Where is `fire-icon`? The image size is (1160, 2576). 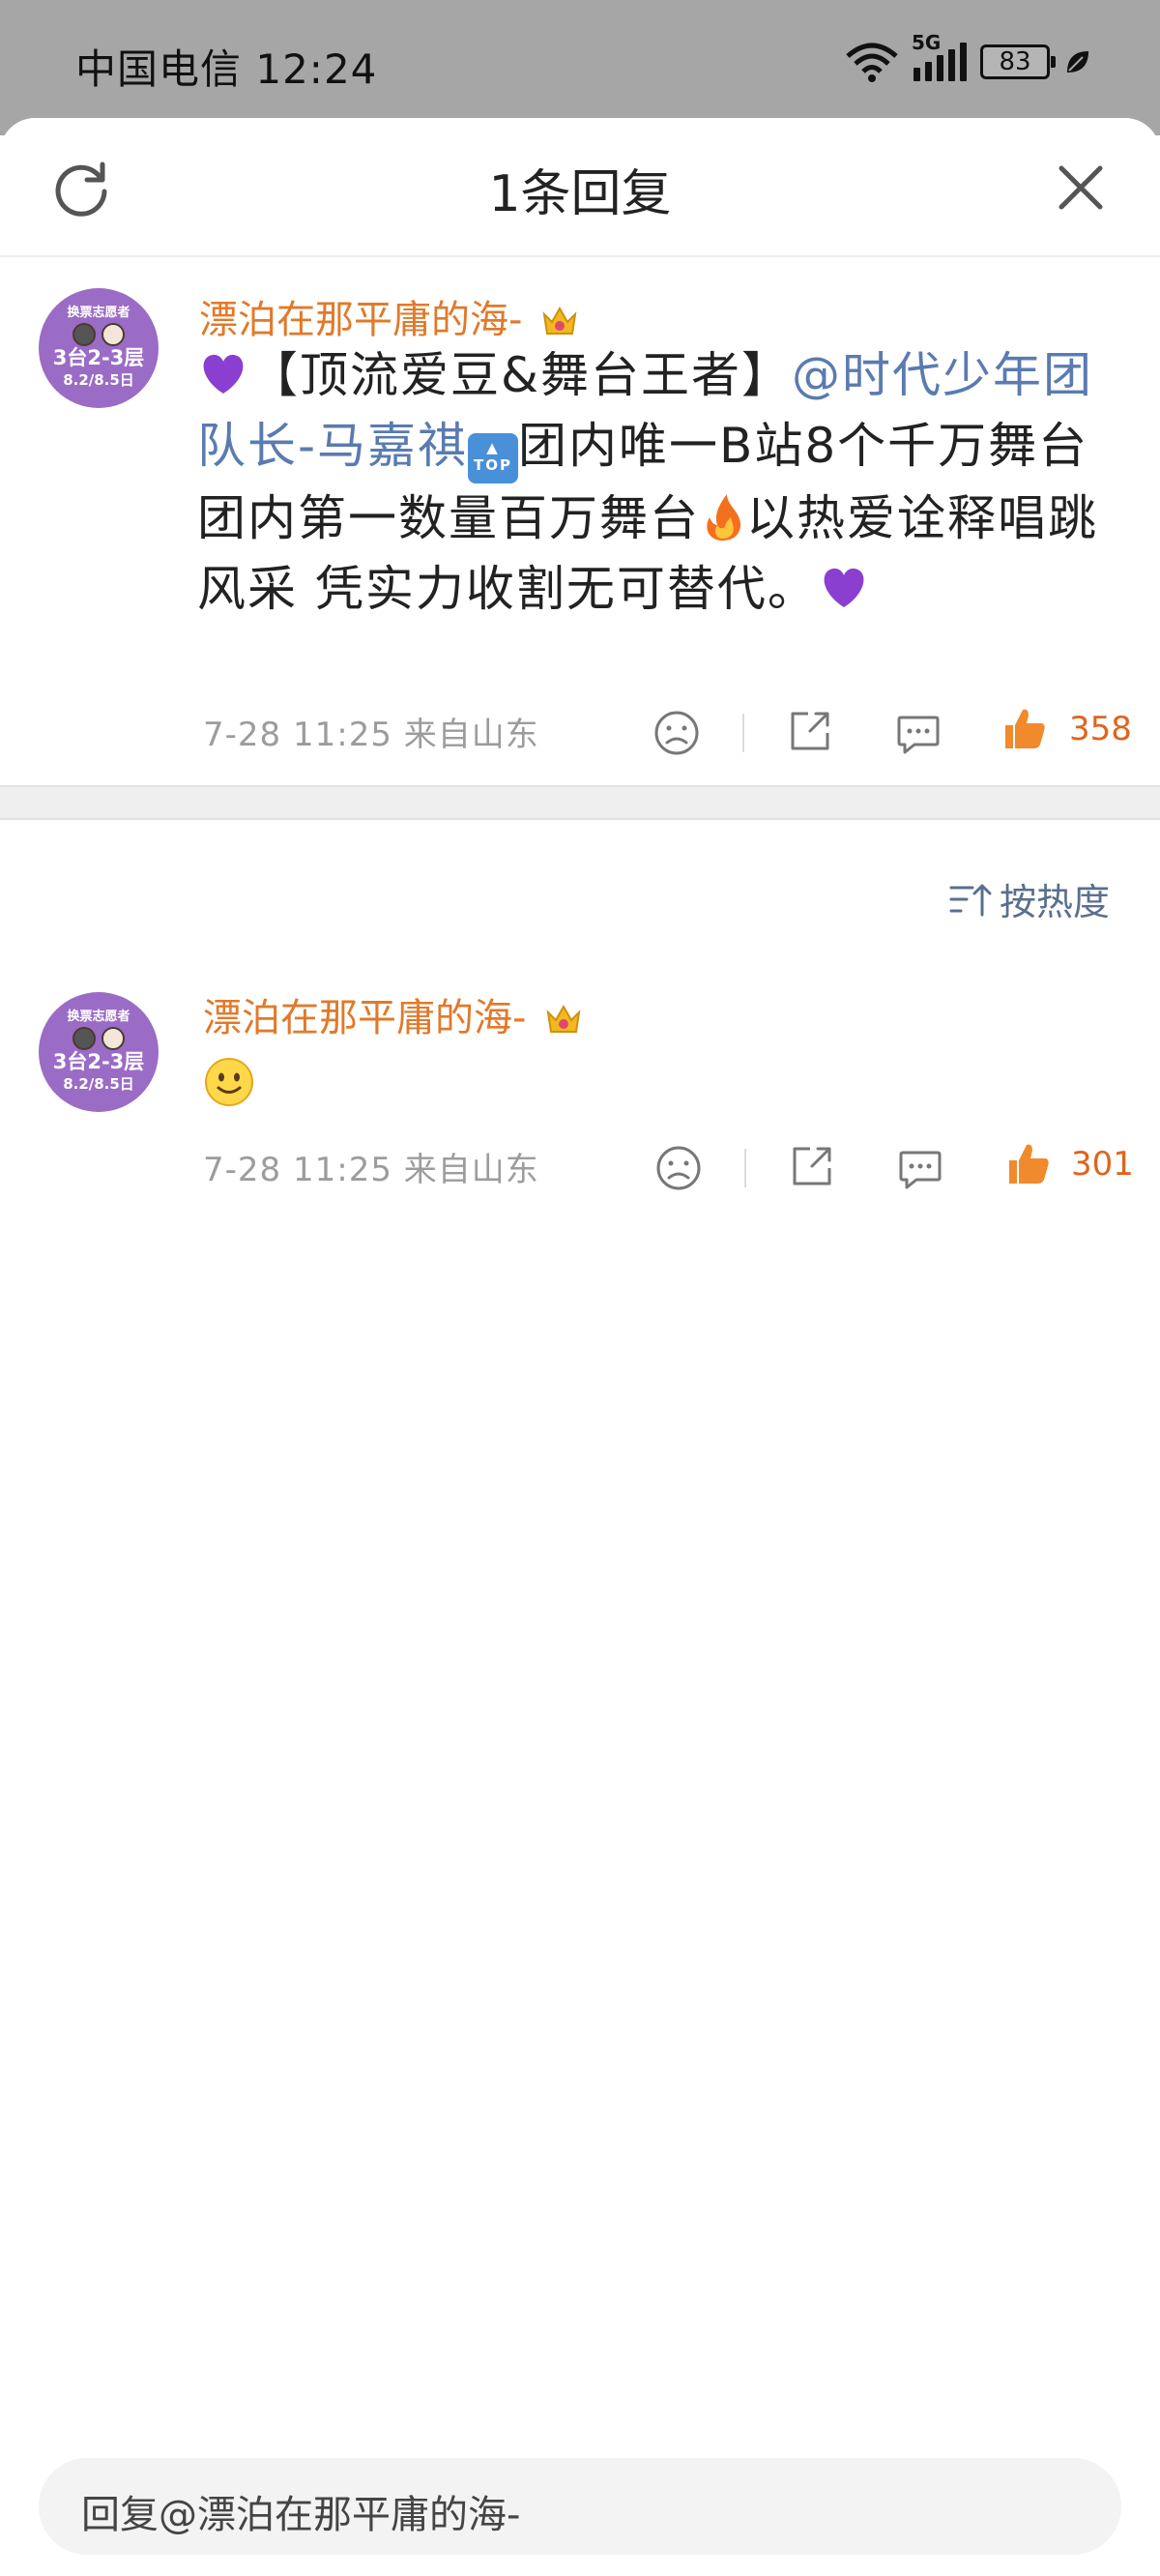
fire-icon is located at coordinates (724, 517).